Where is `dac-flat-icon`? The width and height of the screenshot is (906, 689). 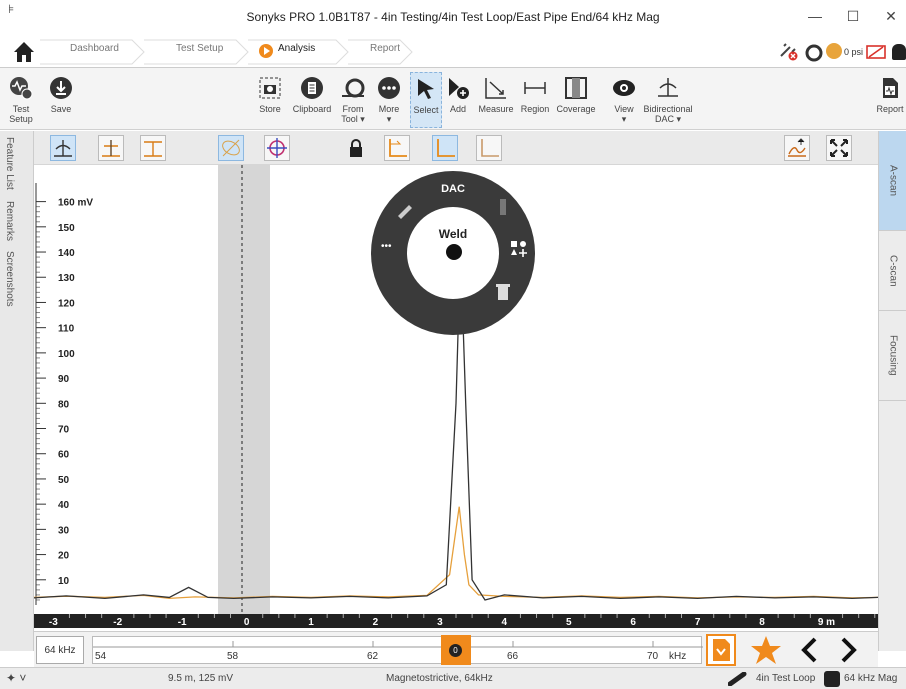
dac-flat-icon is located at coordinates (153, 149).